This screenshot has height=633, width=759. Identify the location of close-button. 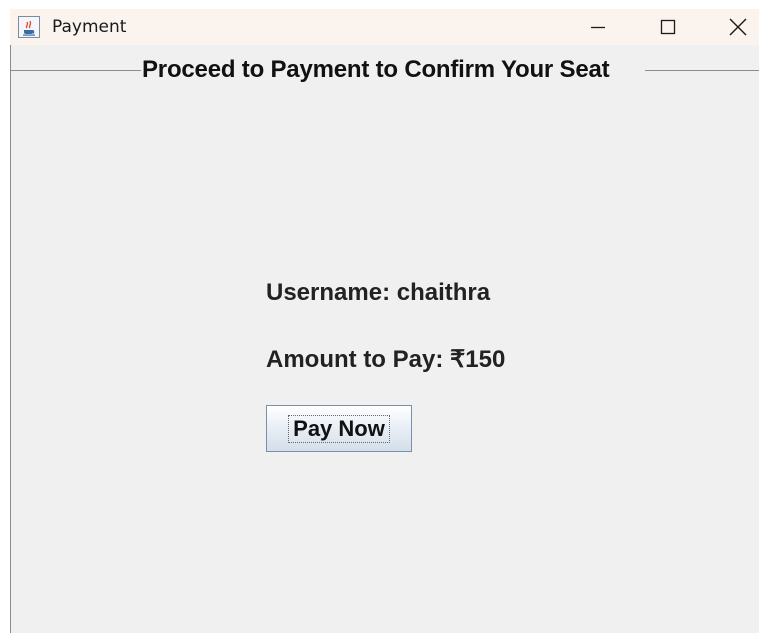
(731, 27).